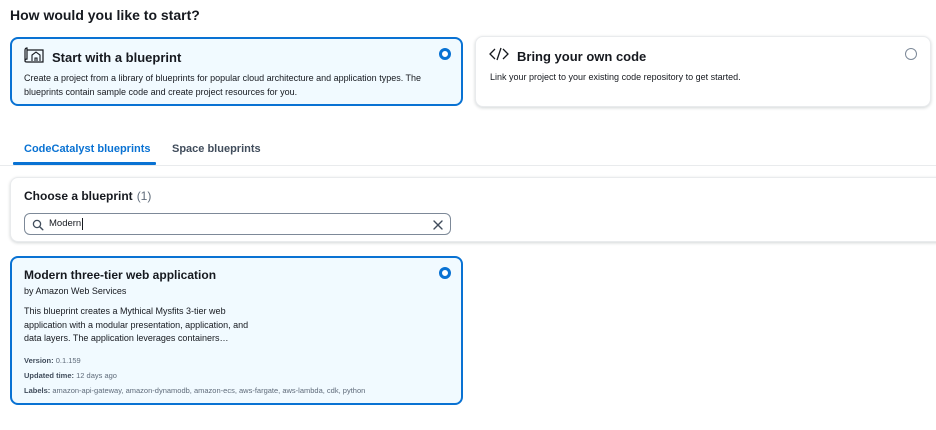  What do you see at coordinates (582, 56) in the screenshot?
I see `option-title: Bring your own code` at bounding box center [582, 56].